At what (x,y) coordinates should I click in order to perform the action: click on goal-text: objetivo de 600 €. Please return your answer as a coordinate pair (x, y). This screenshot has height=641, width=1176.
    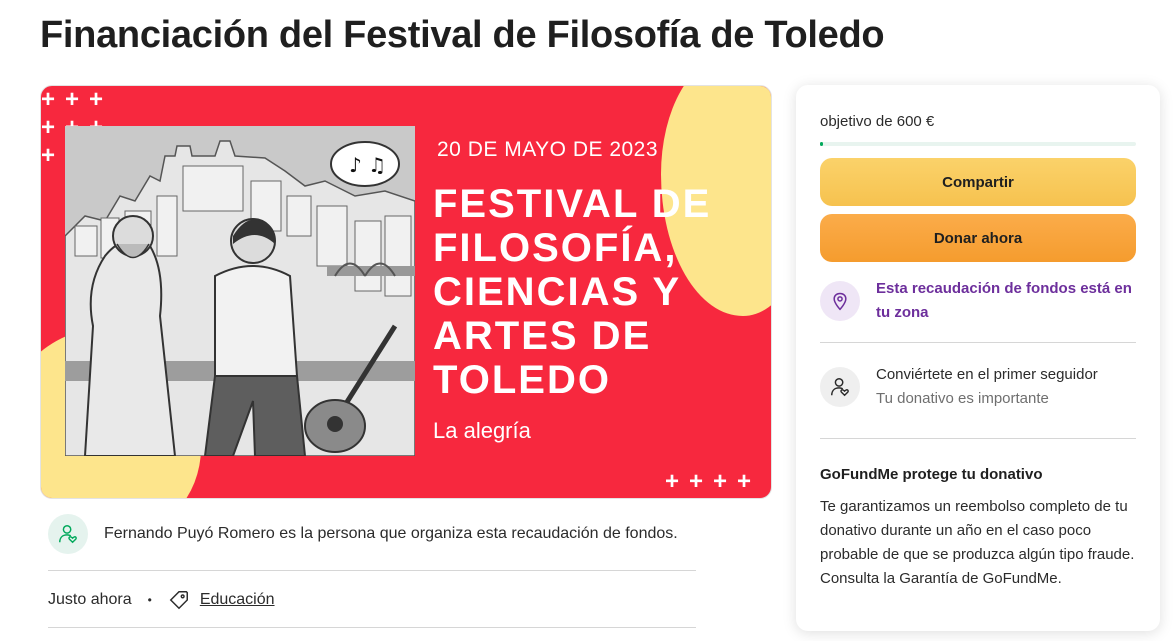
    Looking at the image, I should click on (877, 121).